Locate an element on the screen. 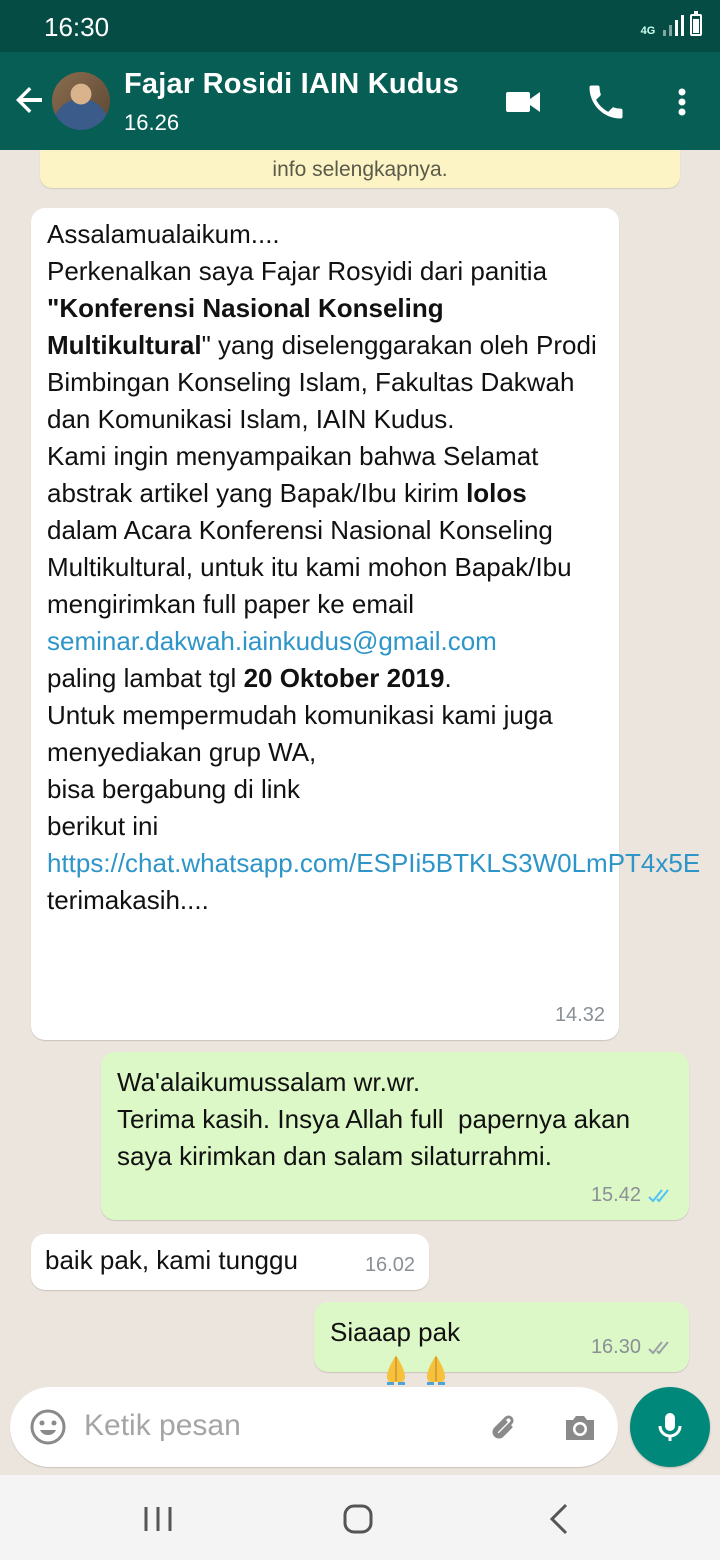 This screenshot has height=1560, width=720. attach-button is located at coordinates (504, 1427).